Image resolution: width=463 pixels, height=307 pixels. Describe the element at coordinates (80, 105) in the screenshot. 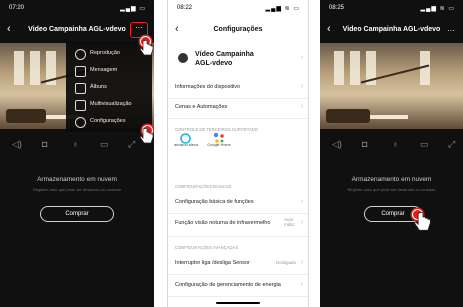

I see `multiview-icon` at that location.